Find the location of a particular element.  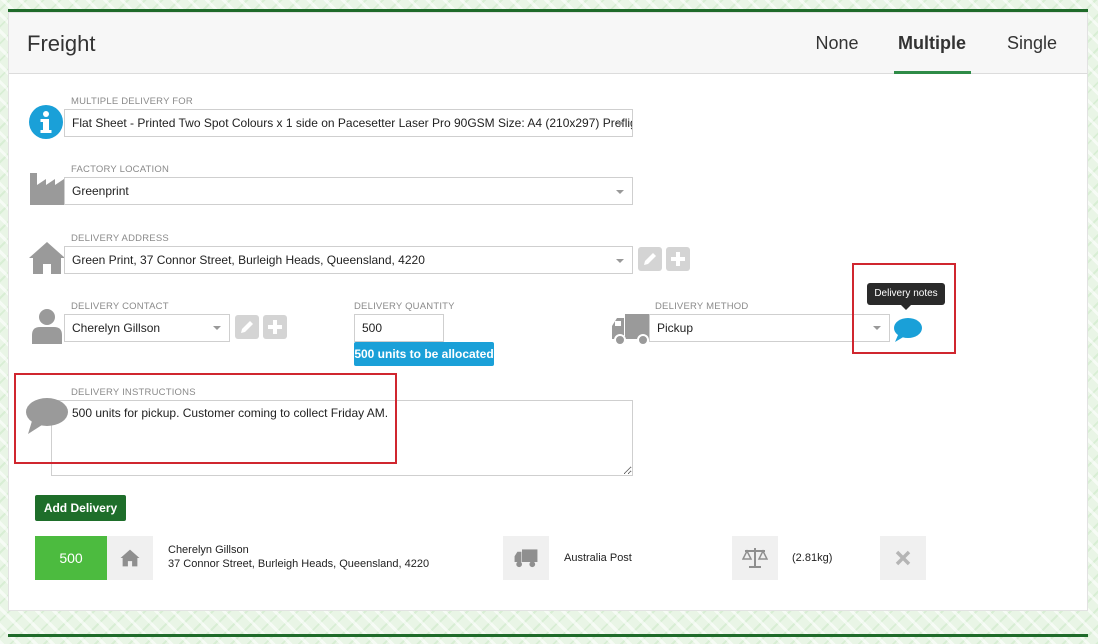

tab-none: None is located at coordinates (837, 43).